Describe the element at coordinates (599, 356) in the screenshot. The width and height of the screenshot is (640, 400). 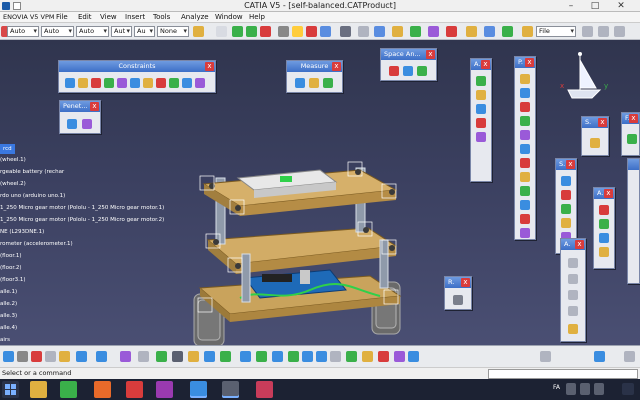
I see `materials-icon` at that location.